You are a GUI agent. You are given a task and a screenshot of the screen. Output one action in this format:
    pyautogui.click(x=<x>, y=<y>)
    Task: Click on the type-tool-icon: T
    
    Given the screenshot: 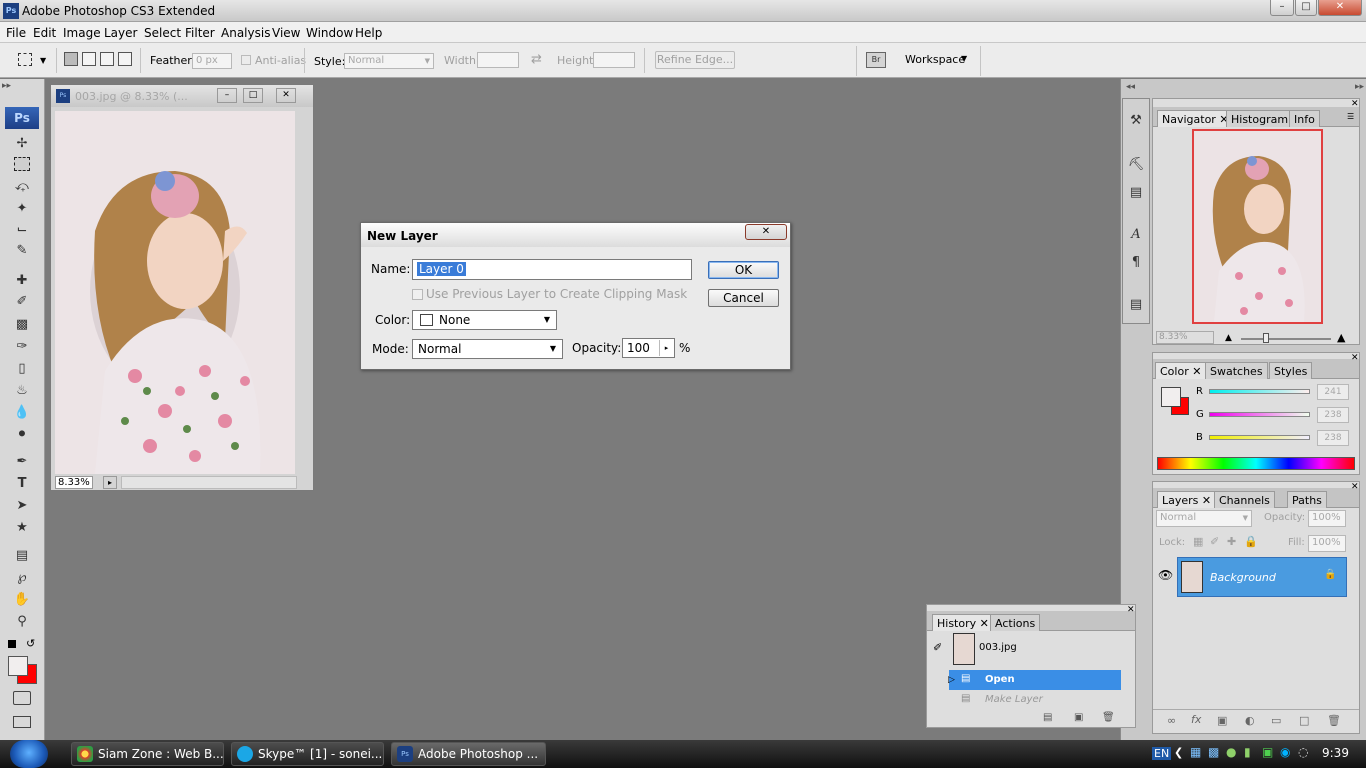 What is the action you would take?
    pyautogui.click(x=22, y=484)
    